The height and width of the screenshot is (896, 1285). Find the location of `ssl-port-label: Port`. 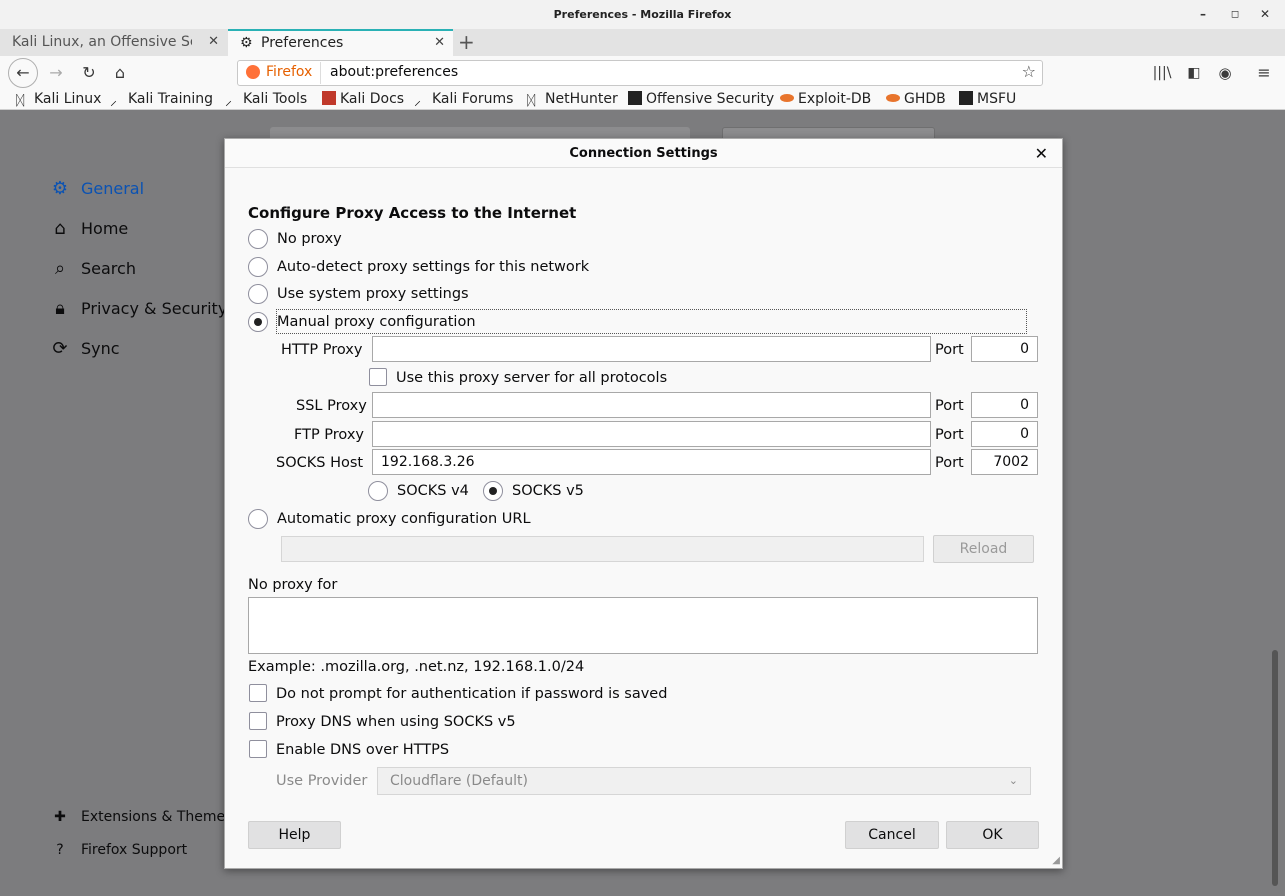

ssl-port-label: Port is located at coordinates (949, 406).